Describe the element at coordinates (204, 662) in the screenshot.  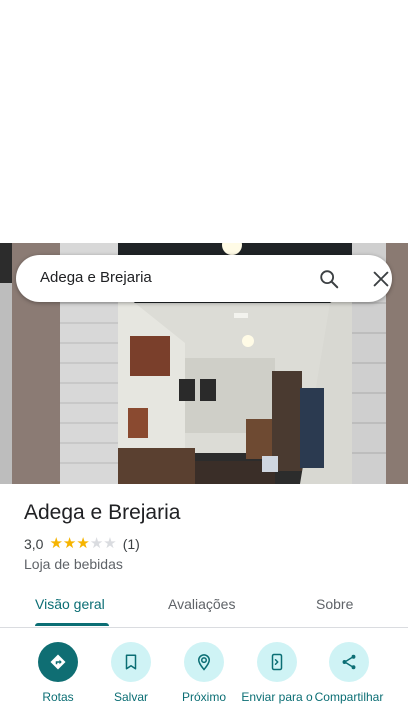
I see `nearby-icon` at that location.